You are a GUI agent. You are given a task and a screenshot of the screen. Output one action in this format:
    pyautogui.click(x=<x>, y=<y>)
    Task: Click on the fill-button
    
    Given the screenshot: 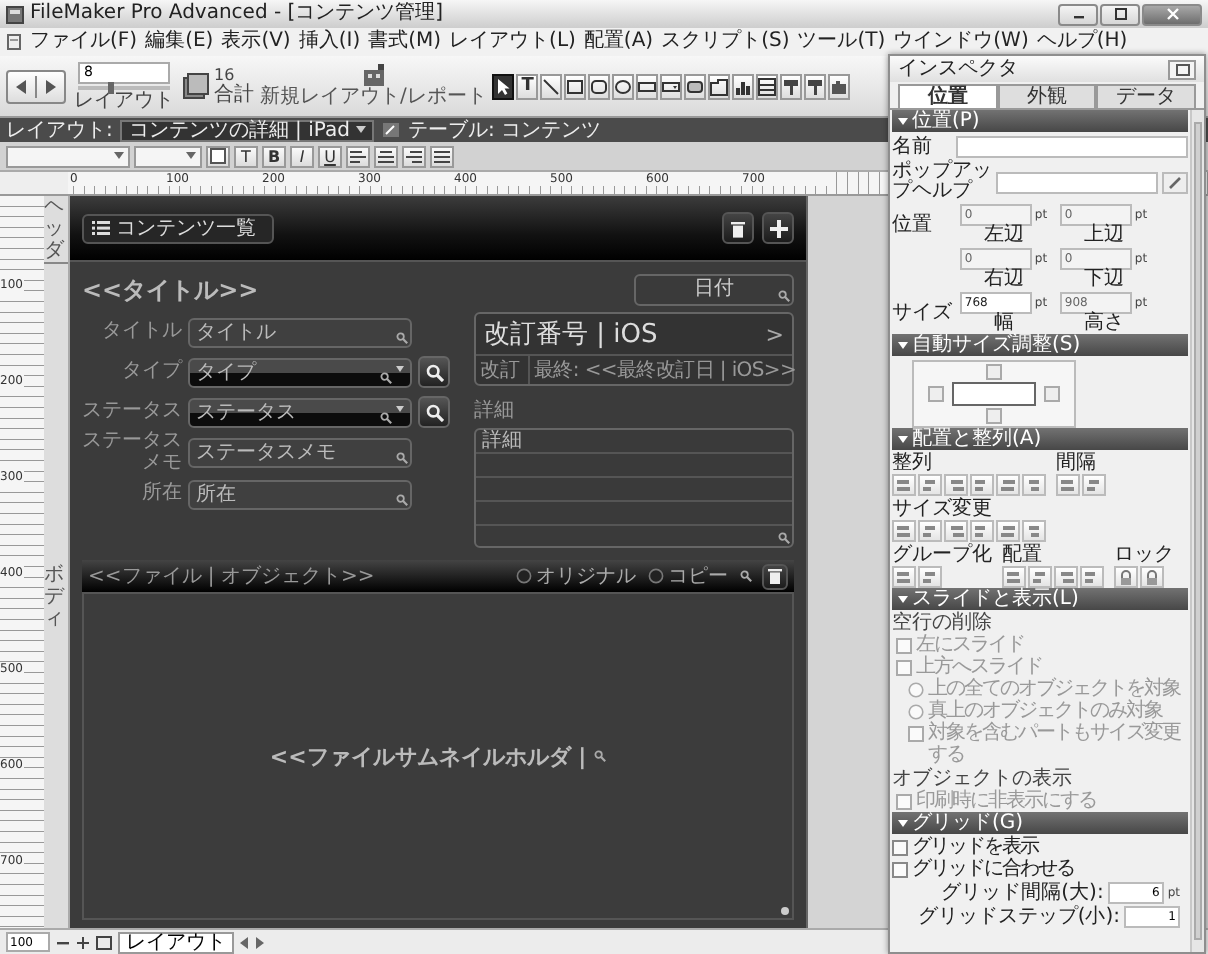 What is the action you would take?
    pyautogui.click(x=218, y=156)
    